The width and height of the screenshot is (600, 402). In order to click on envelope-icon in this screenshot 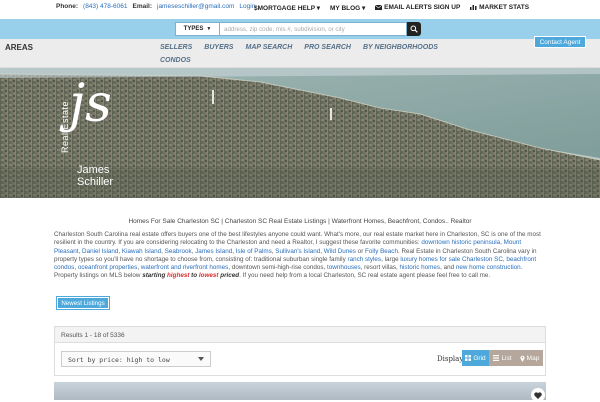, I will do `click(379, 7)`.